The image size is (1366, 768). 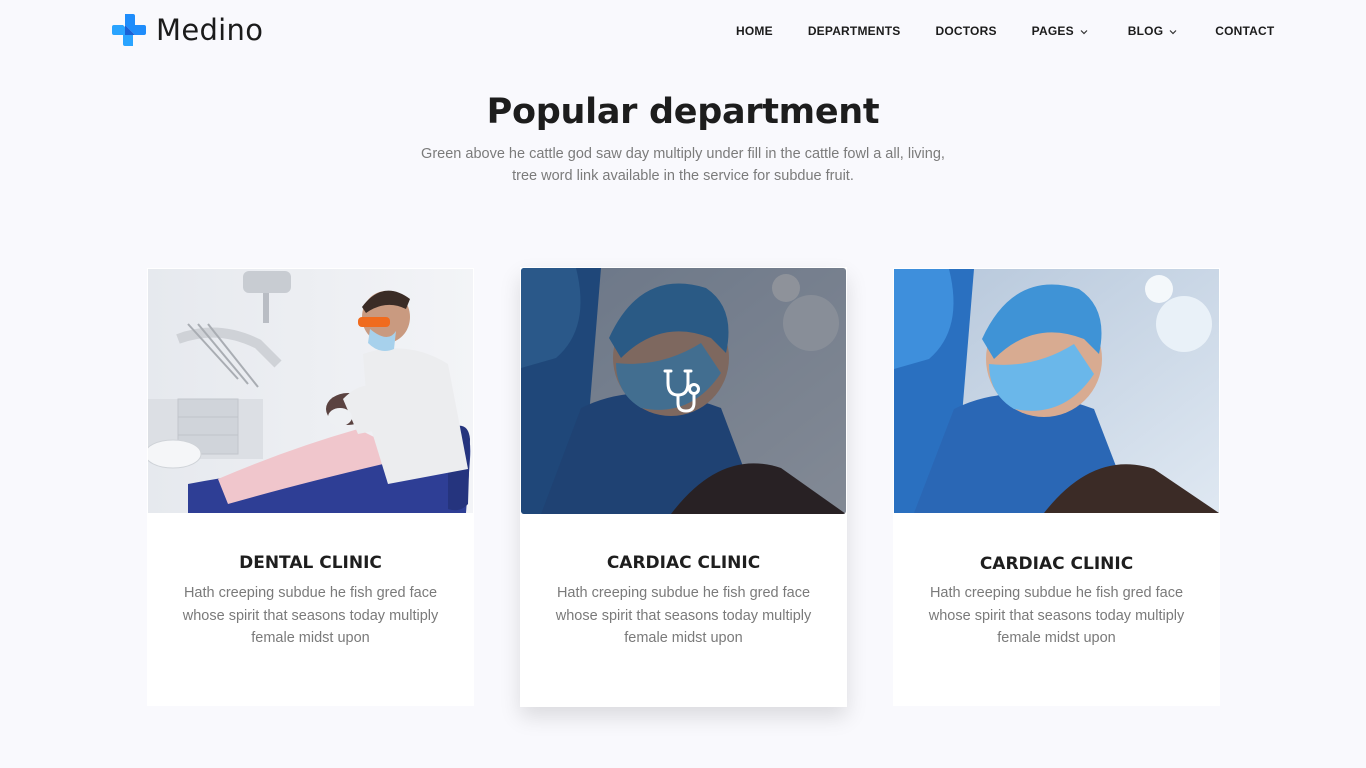 What do you see at coordinates (210, 30) in the screenshot?
I see `brand-name: Medino` at bounding box center [210, 30].